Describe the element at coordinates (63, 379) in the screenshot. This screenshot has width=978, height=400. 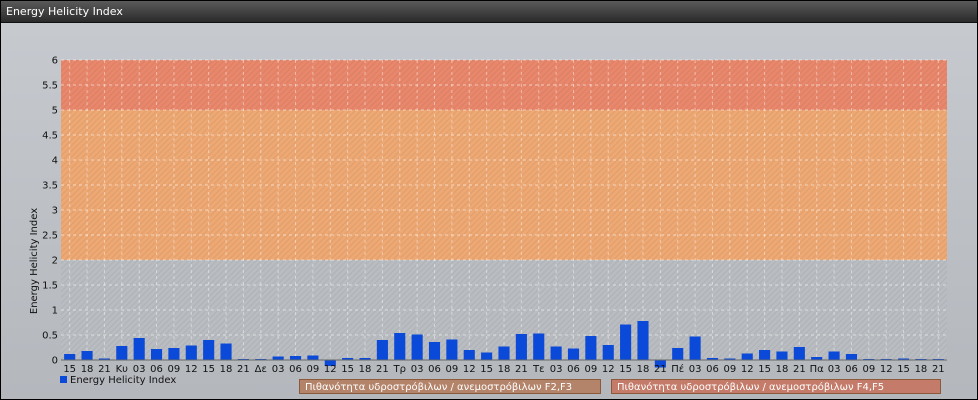
I see `legend-swatch` at that location.